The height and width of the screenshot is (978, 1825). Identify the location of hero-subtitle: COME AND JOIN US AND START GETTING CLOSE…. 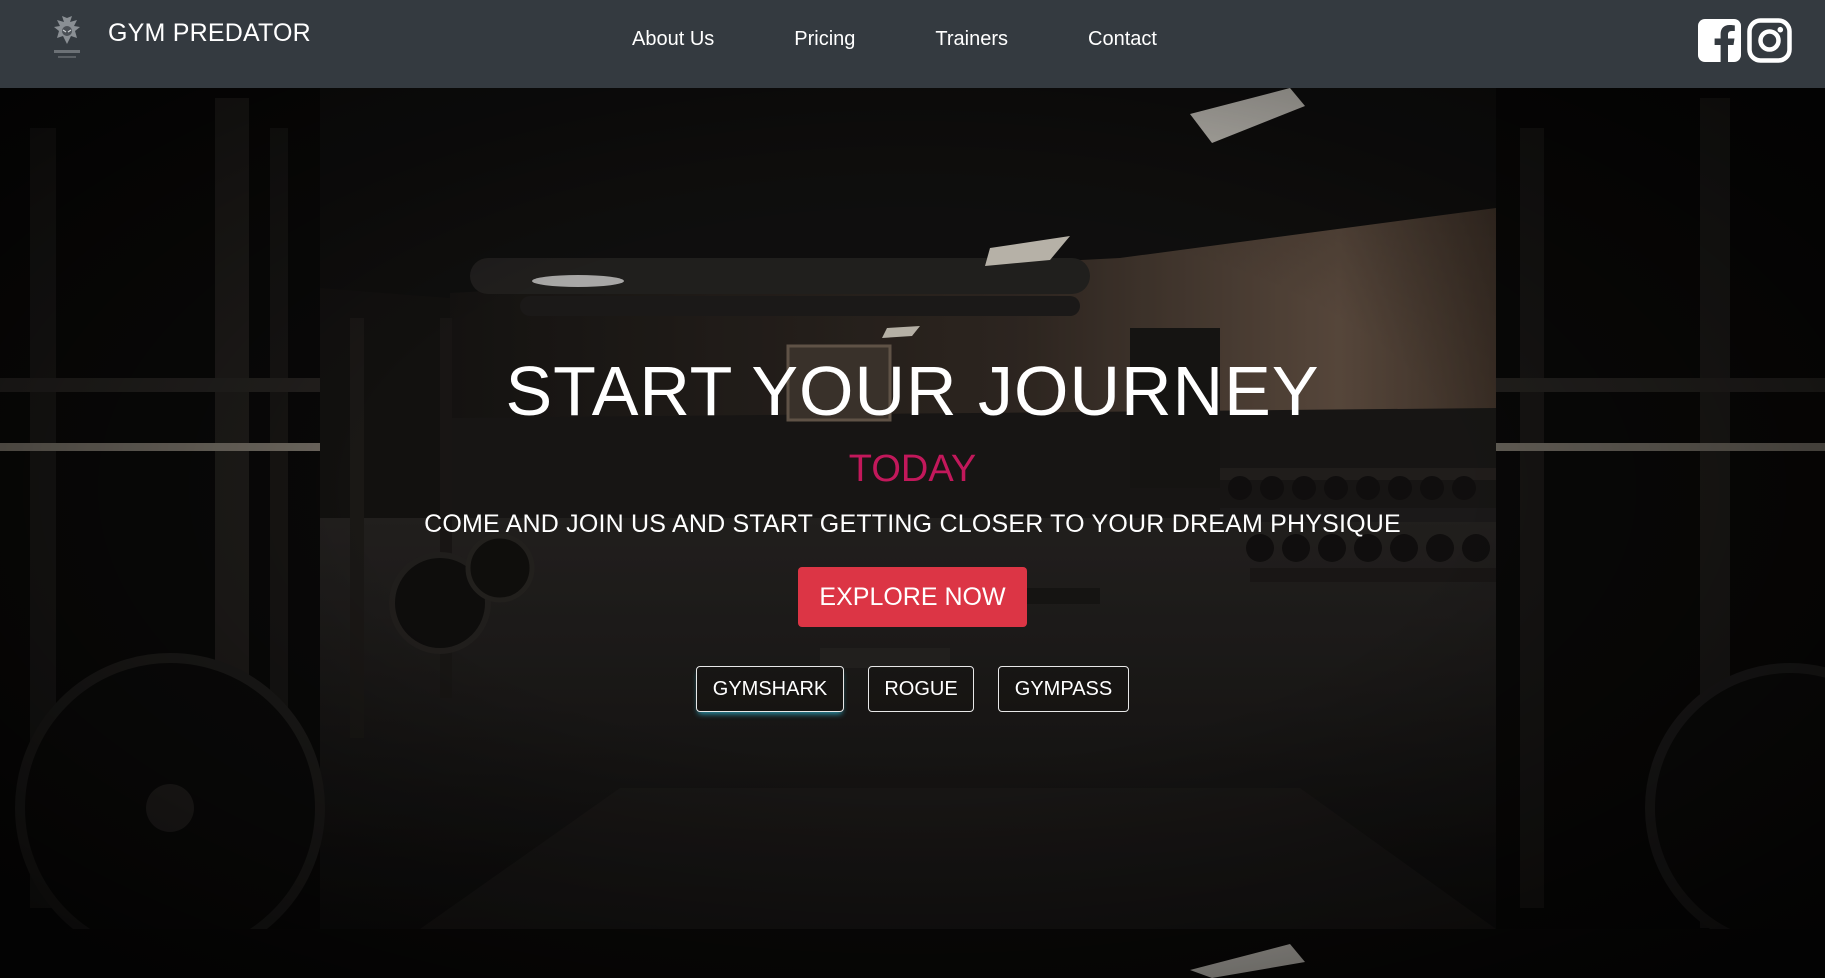
(912, 524).